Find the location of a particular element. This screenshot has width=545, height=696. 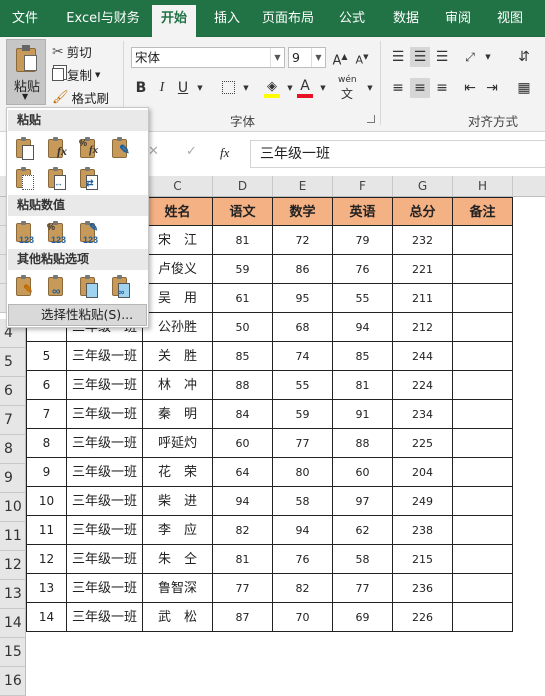

english-cell: 79 is located at coordinates (363, 240).